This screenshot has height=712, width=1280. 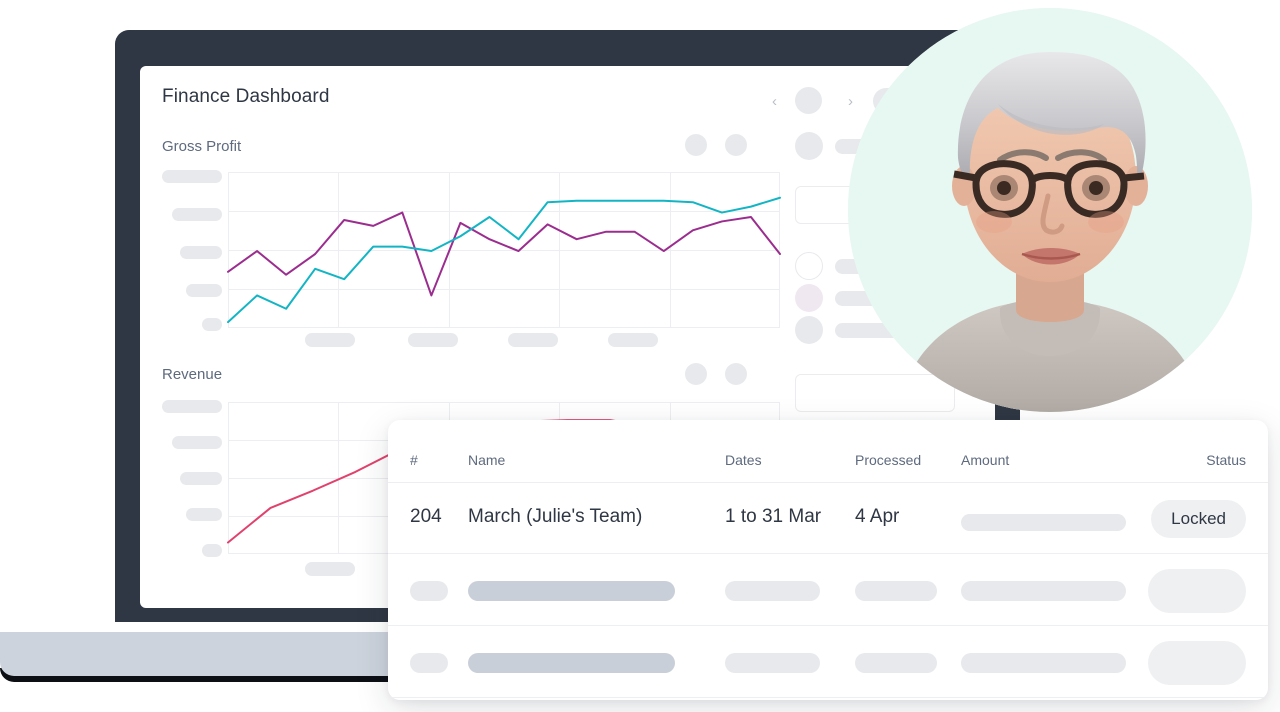 I want to click on gross-profit-line-plot, so click(x=504, y=260).